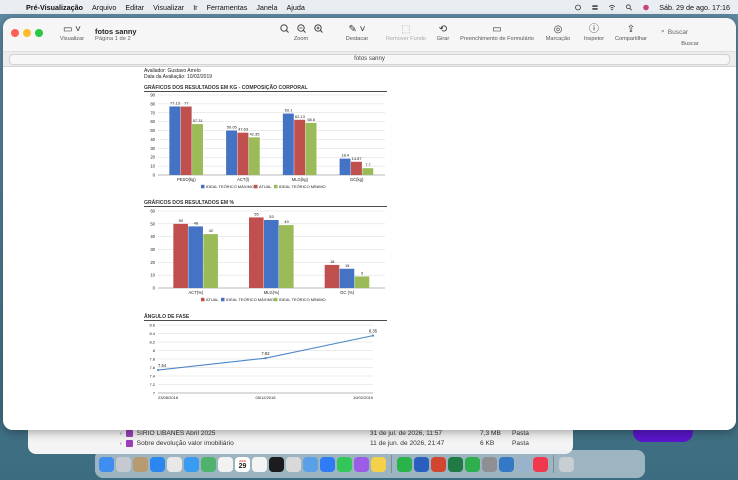  What do you see at coordinates (566, 464) in the screenshot?
I see `dock-trash-icon` at bounding box center [566, 464].